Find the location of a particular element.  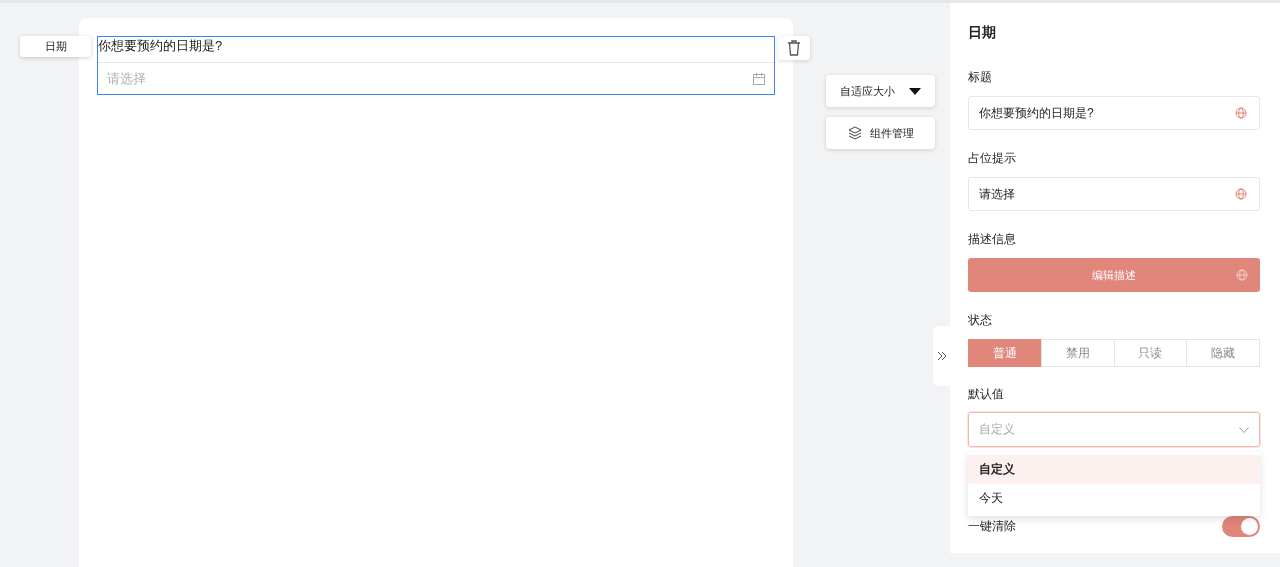

status-option: 只读 is located at coordinates (1150, 353).